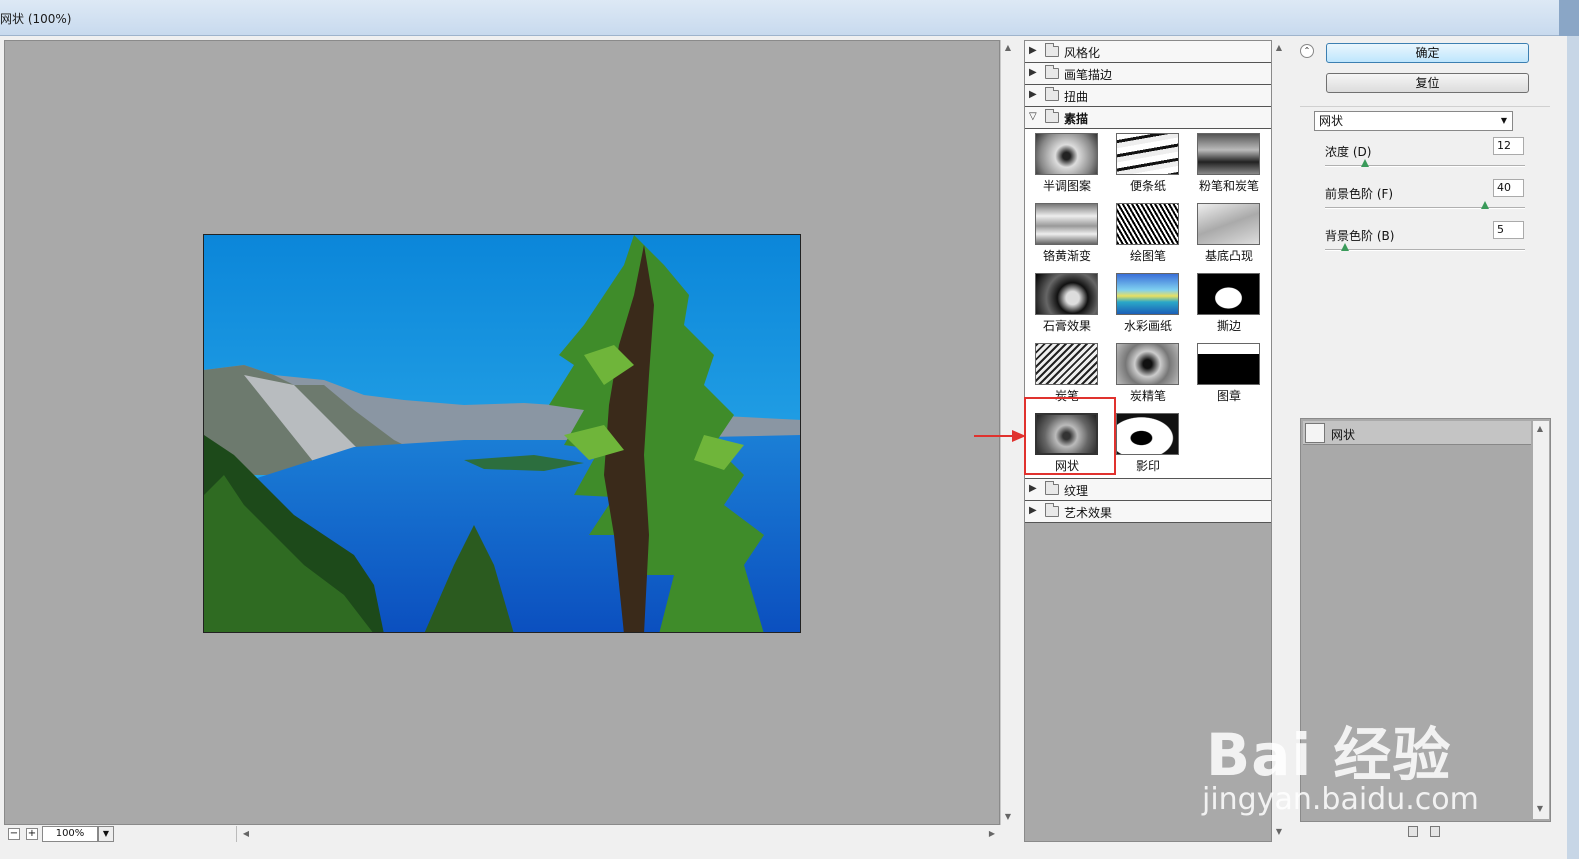 This screenshot has width=1579, height=859. I want to click on density-slider-track, so click(1425, 166).